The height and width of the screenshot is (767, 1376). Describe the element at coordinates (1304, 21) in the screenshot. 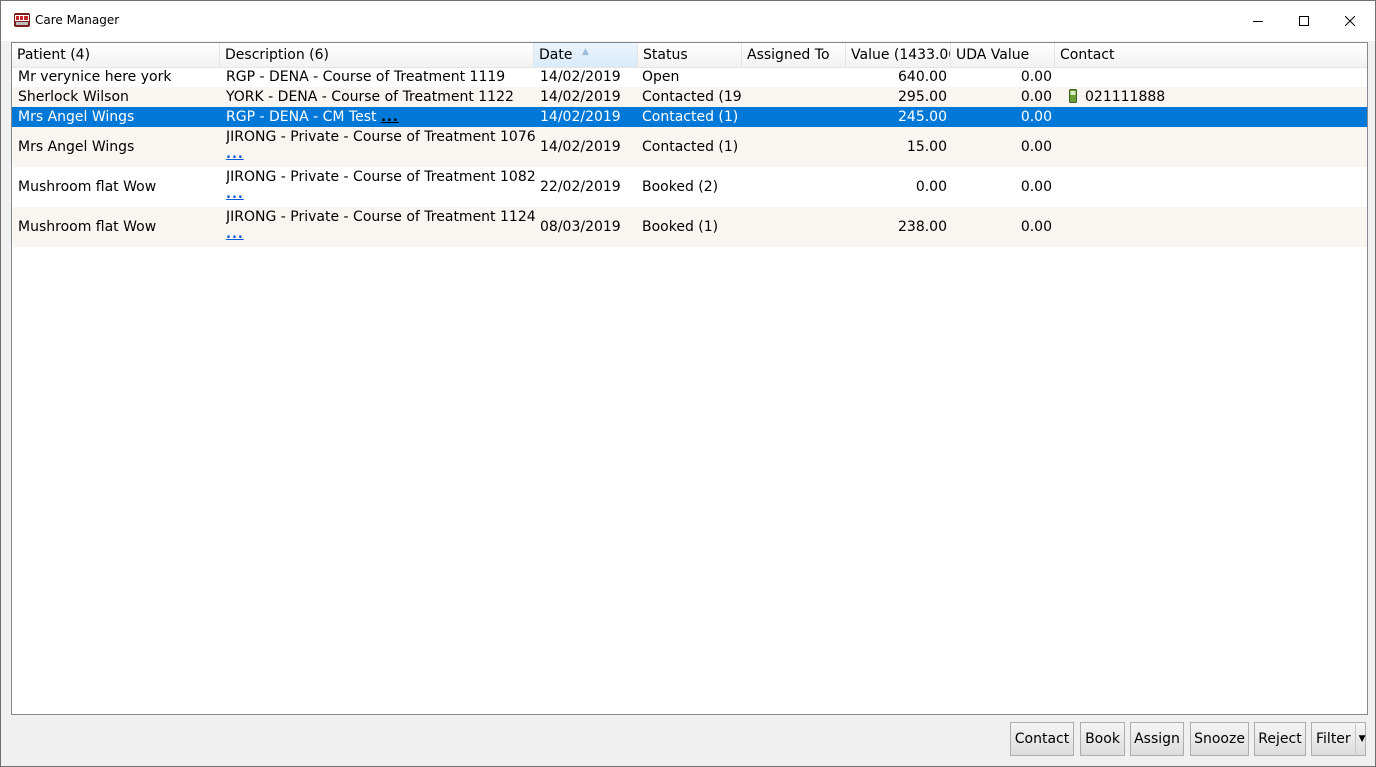

I see `maximize-button` at that location.